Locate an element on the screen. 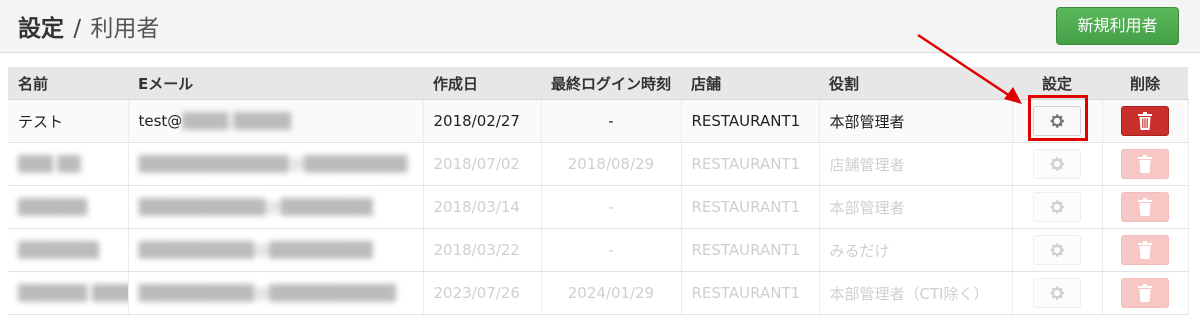  cell-email: █████████████@█████████ is located at coordinates (276, 164).